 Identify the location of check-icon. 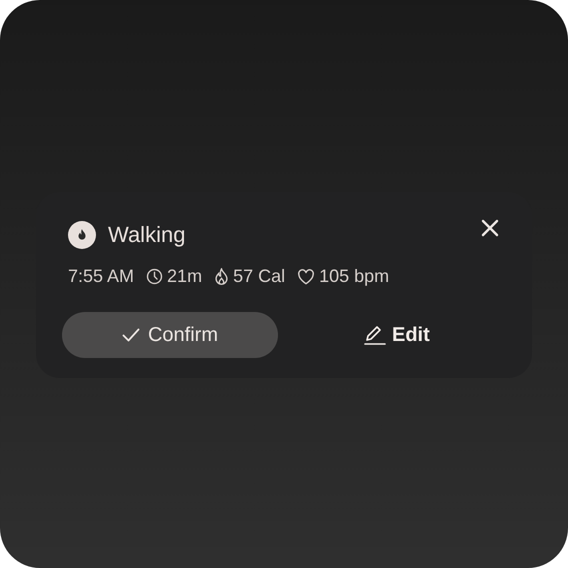
(131, 335).